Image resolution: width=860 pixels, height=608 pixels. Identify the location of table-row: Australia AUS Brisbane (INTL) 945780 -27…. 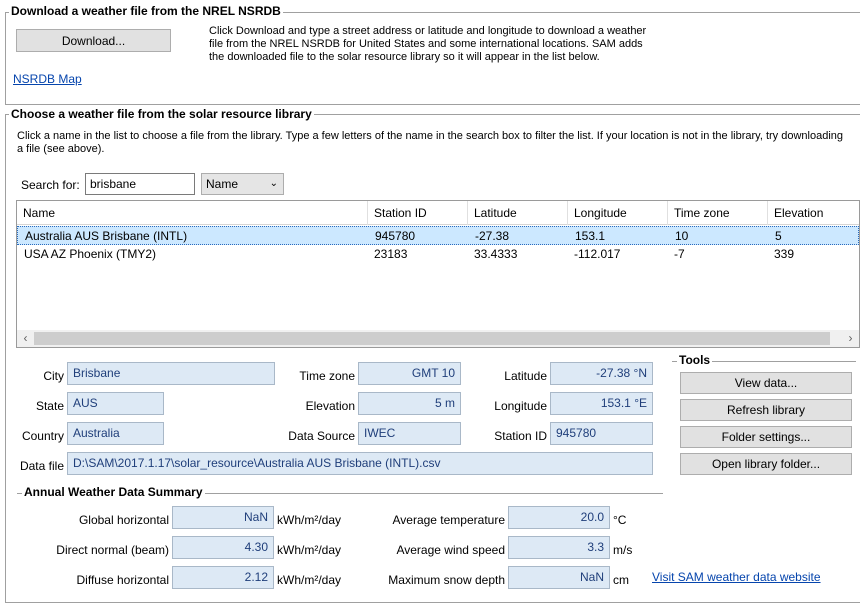
(438, 235).